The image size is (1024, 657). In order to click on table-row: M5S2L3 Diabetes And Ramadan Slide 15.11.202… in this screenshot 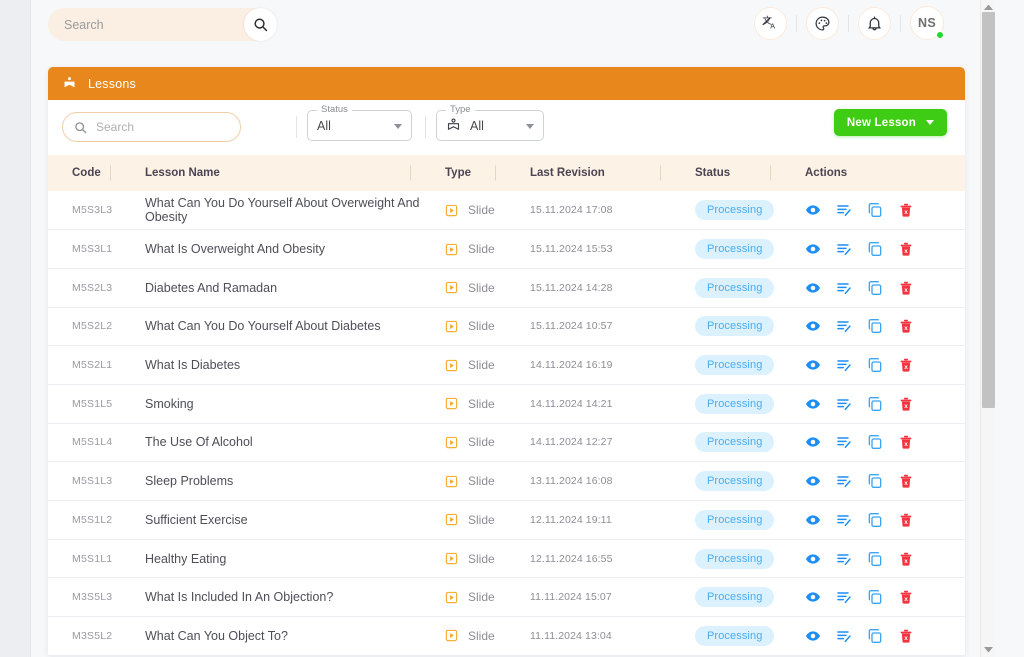, I will do `click(506, 288)`.